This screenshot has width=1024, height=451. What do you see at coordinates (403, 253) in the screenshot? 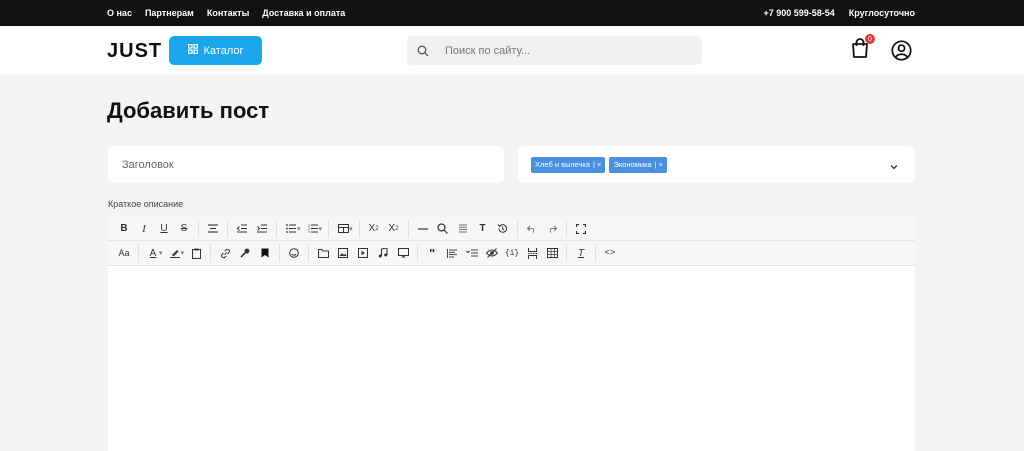
I see `embed-icon` at bounding box center [403, 253].